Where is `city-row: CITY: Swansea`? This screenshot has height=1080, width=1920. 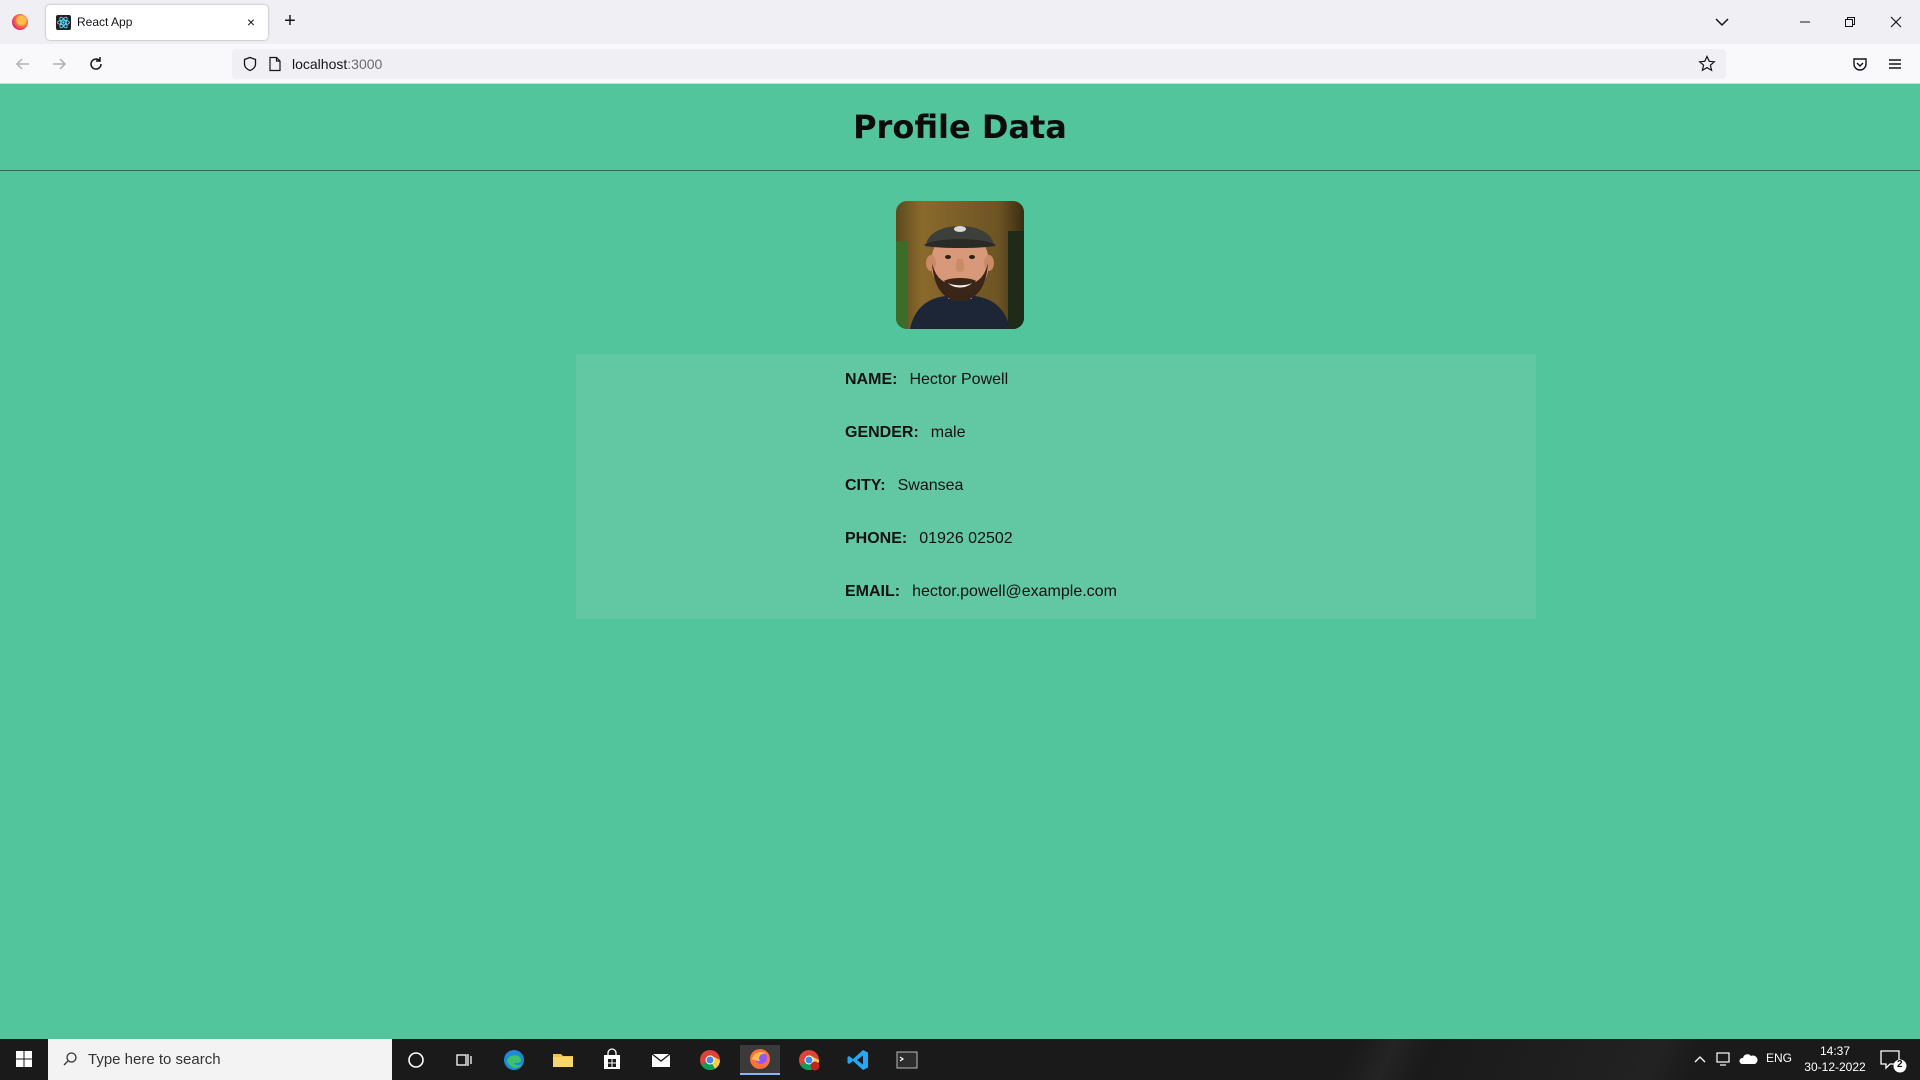
city-row: CITY: Swansea is located at coordinates (904, 486).